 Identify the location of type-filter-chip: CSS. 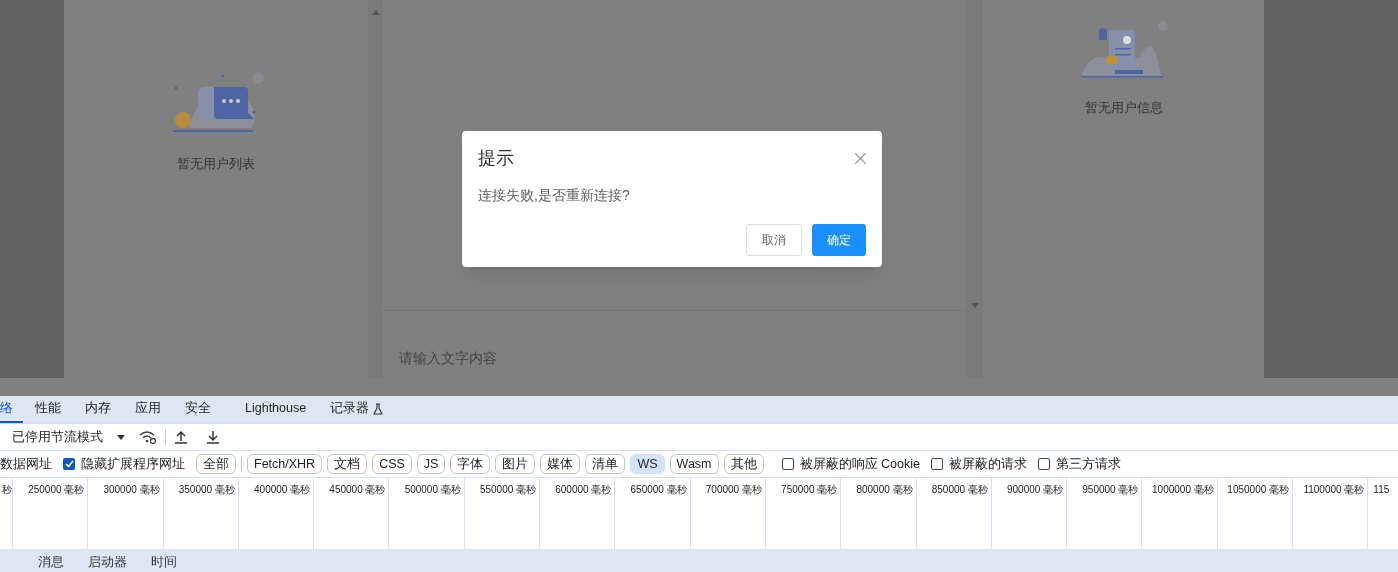
(392, 464).